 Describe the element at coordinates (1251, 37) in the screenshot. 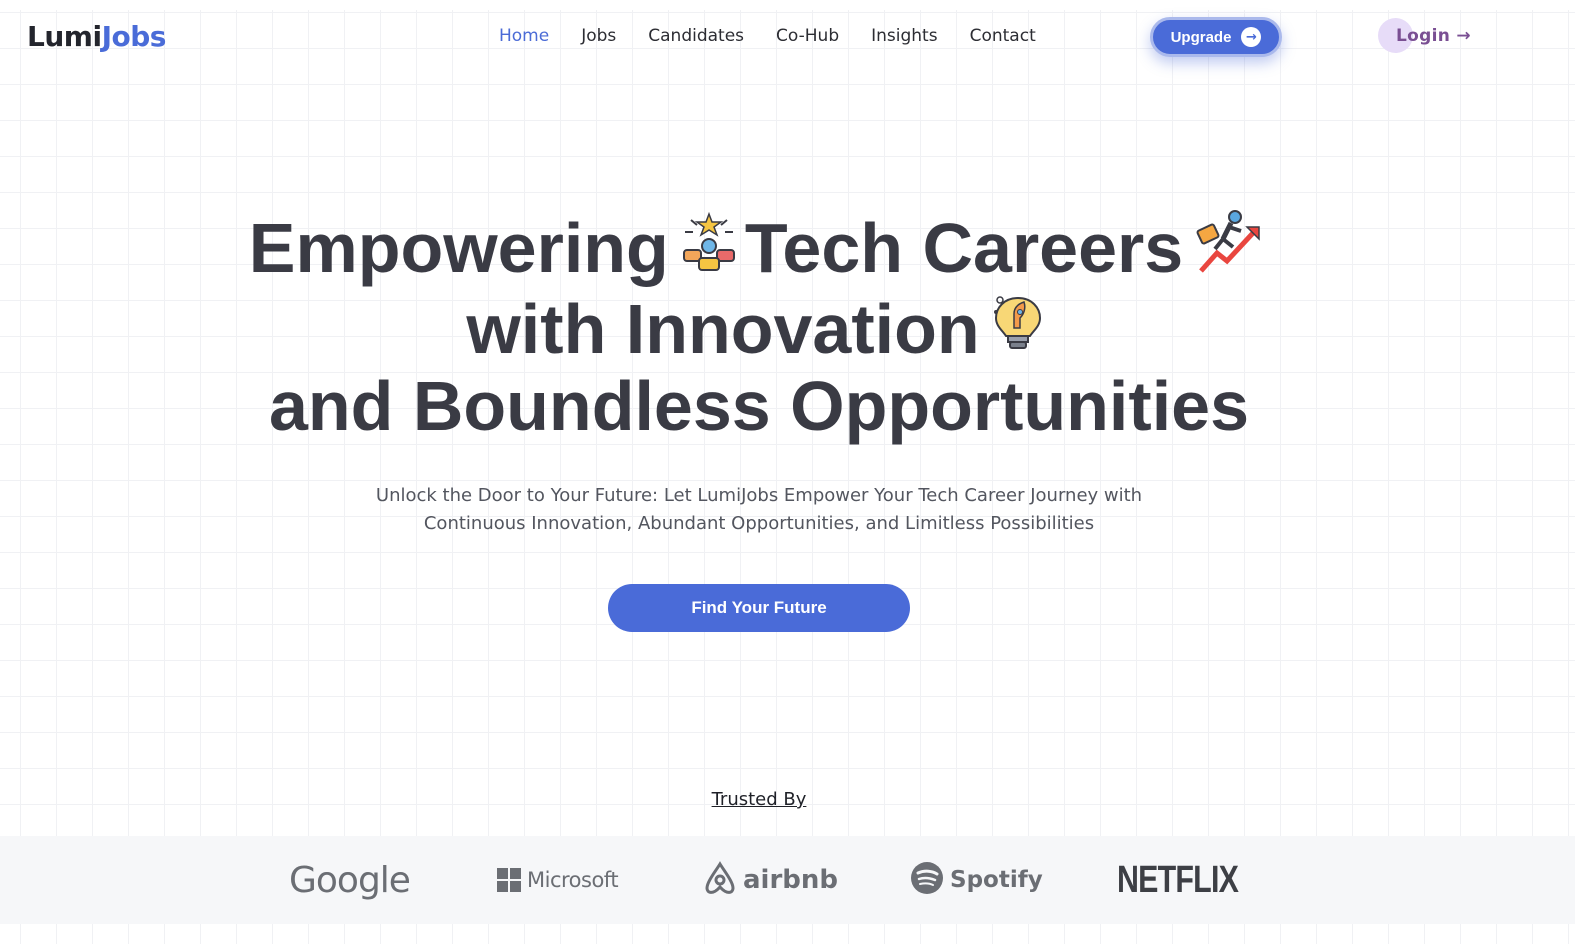

I see `arrow-right-circle-icon: →` at that location.